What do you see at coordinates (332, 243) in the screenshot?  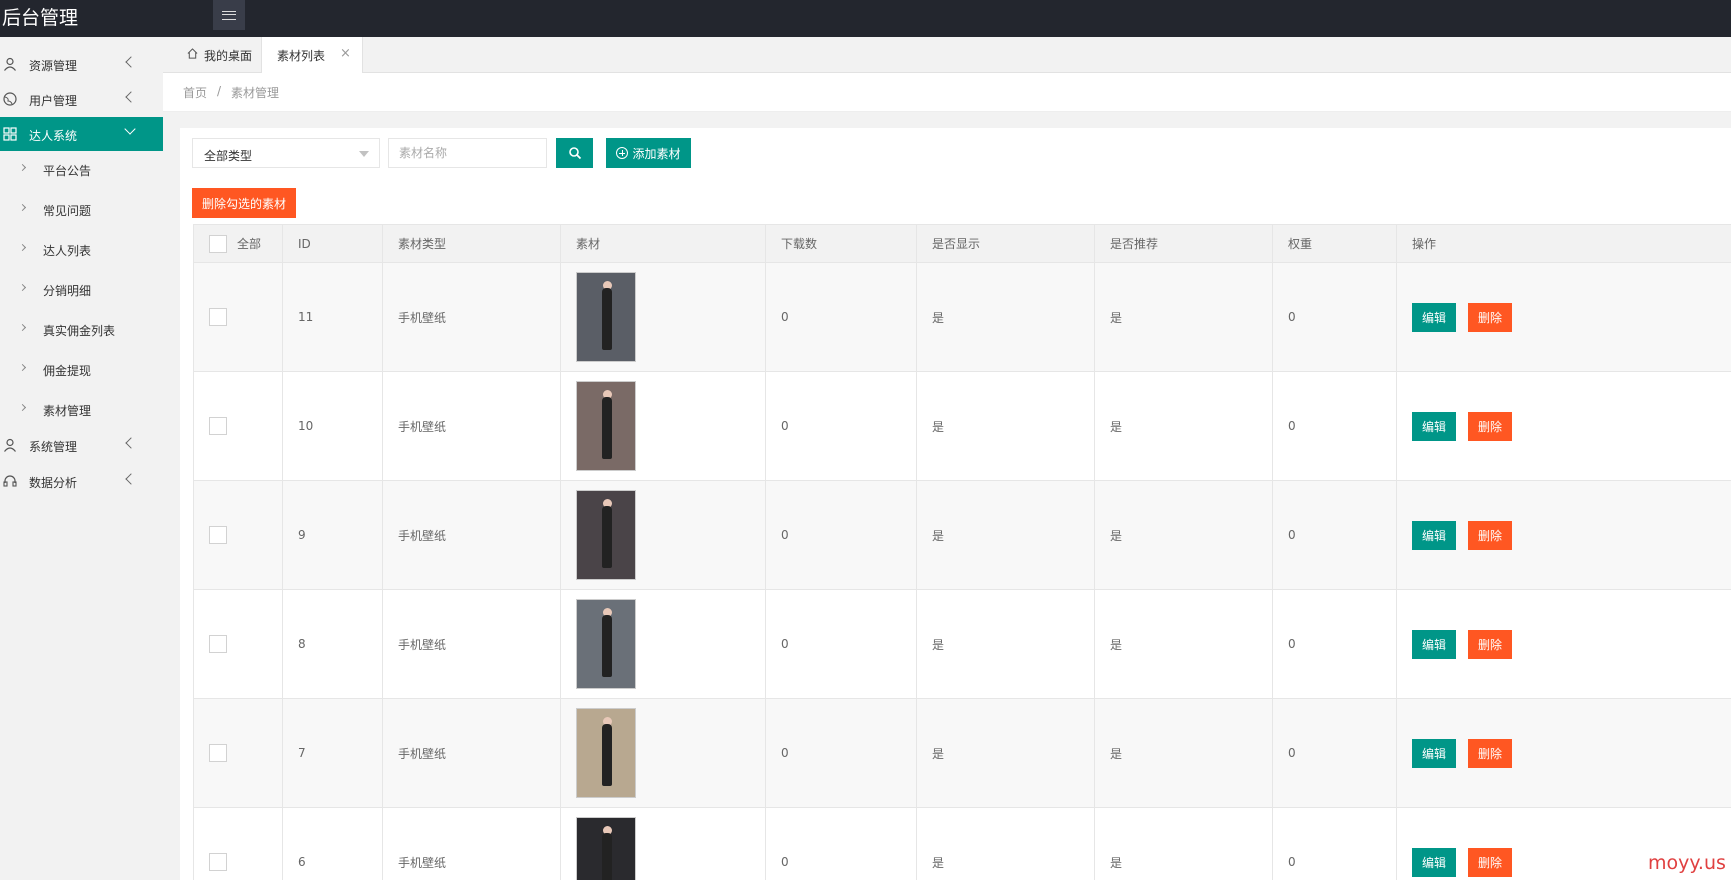 I see `header-id: ID` at bounding box center [332, 243].